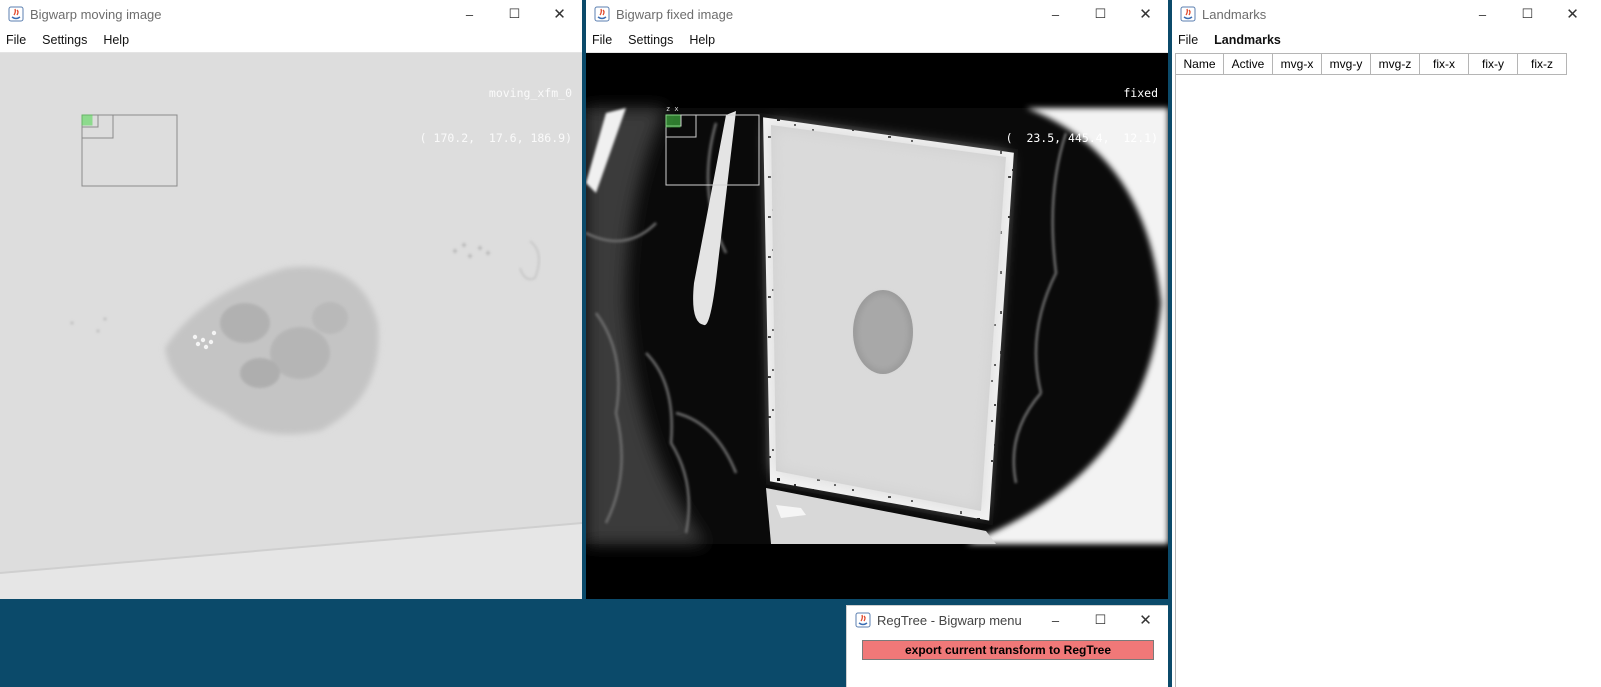 This screenshot has width=1601, height=687. Describe the element at coordinates (672, 109) in the screenshot. I see `axis-label: z x` at that location.